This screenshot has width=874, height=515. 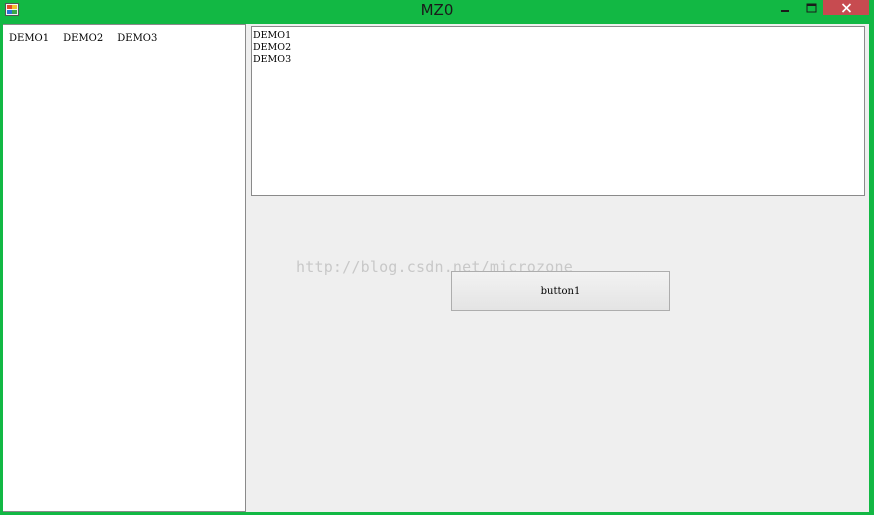 I want to click on textbox-content: DEMO1 DEMO2 DEMO3, so click(x=272, y=48).